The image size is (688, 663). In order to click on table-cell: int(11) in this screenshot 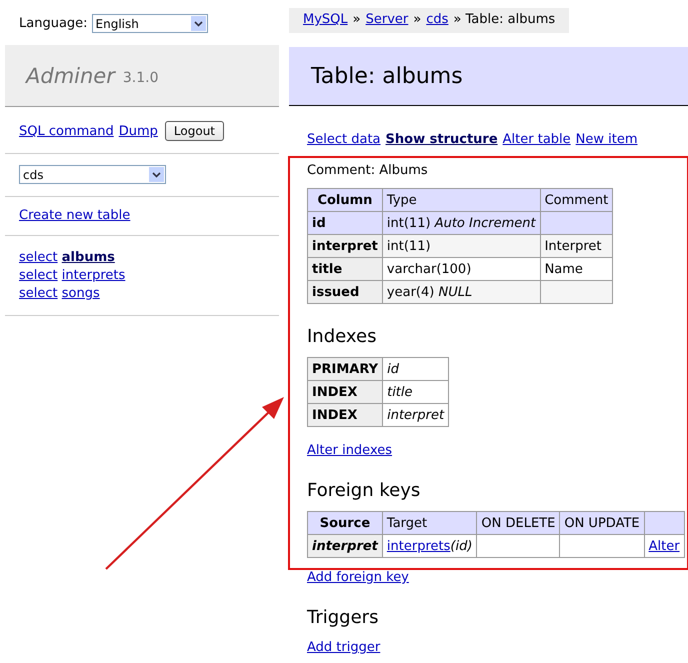, I will do `click(461, 246)`.